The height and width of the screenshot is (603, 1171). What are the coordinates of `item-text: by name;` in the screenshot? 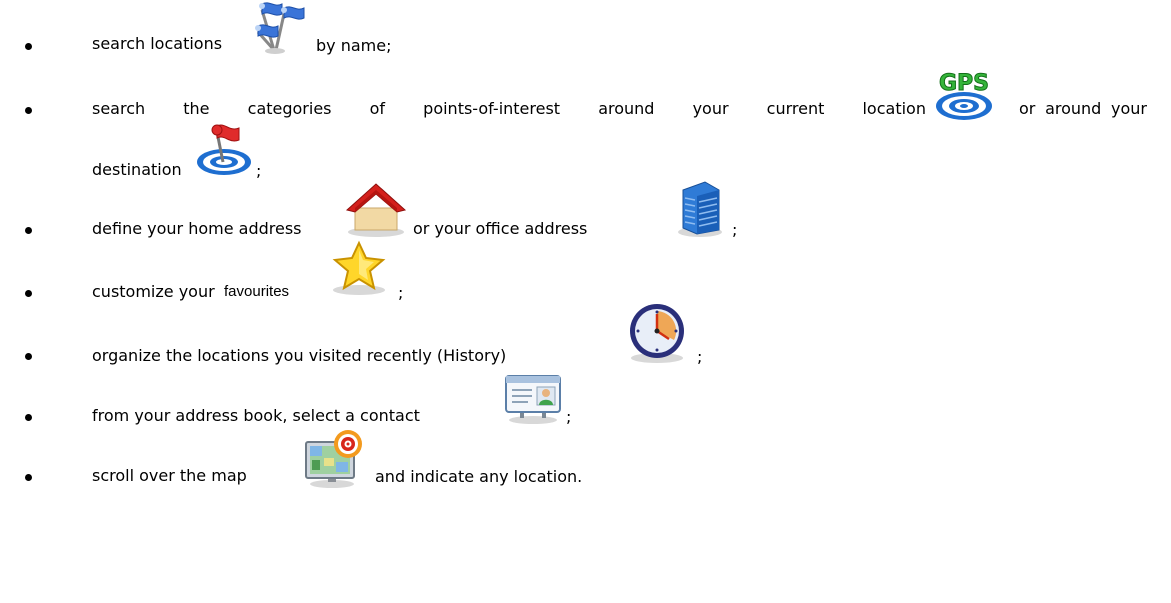 It's located at (354, 45).